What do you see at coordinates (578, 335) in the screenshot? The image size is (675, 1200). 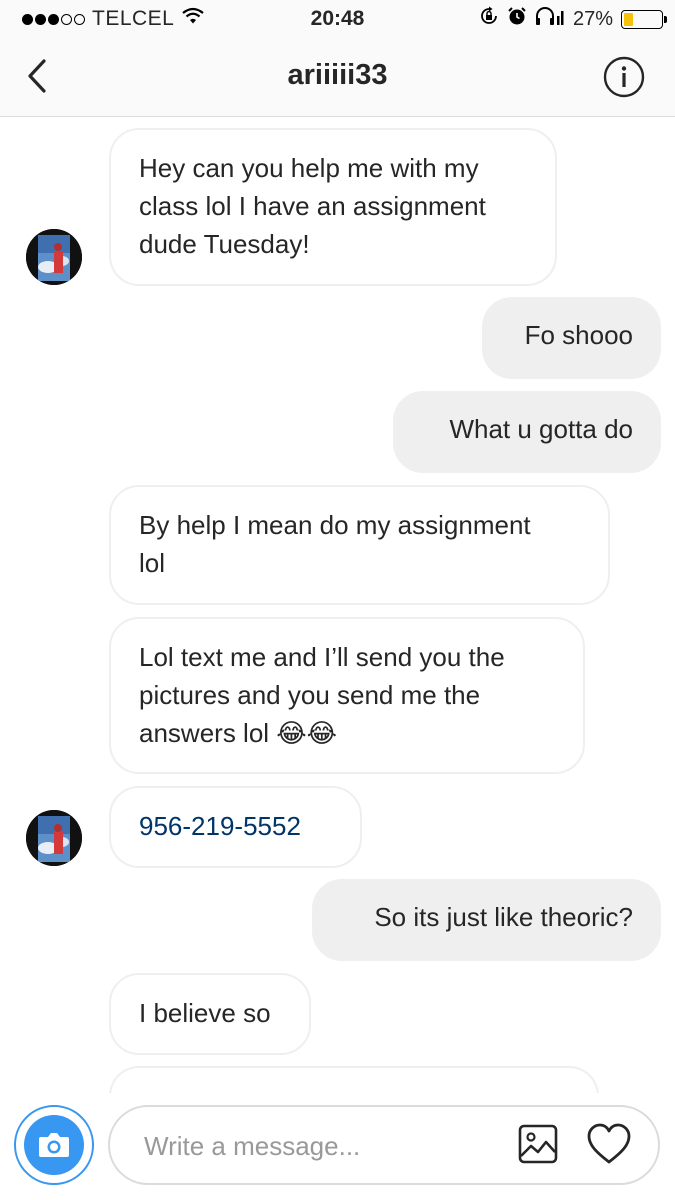 I see `message-line: Fo shooo` at bounding box center [578, 335].